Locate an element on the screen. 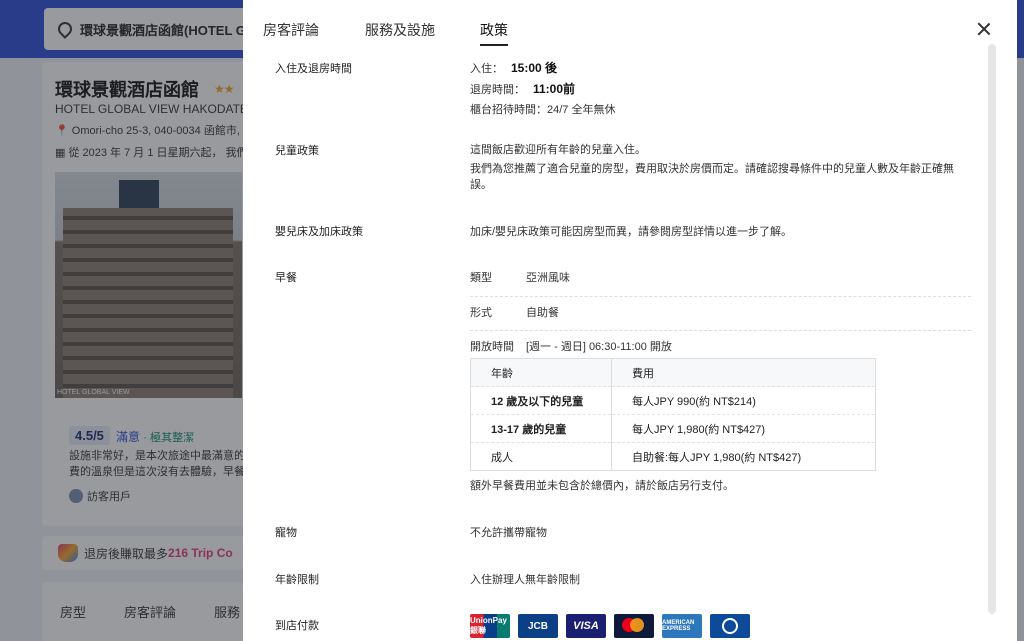 This screenshot has height=641, width=1024. modal-scrollbar is located at coordinates (992, 329).